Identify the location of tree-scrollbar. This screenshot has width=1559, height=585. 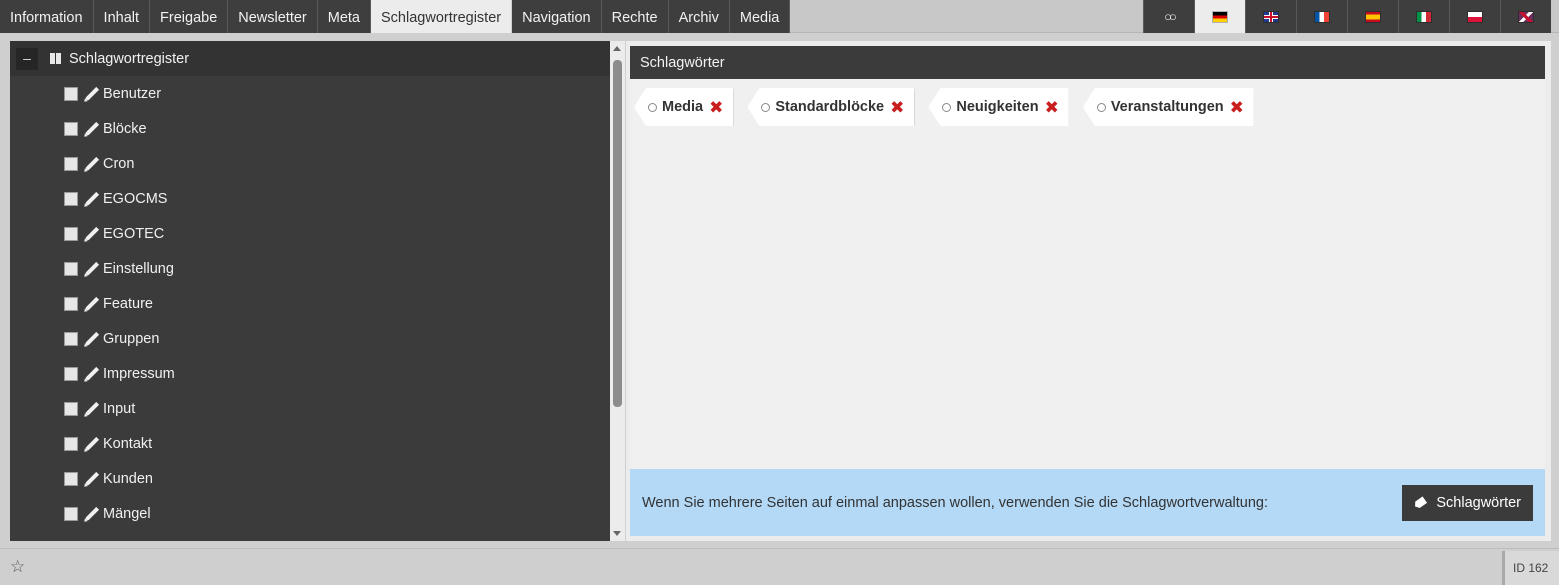
(617, 291).